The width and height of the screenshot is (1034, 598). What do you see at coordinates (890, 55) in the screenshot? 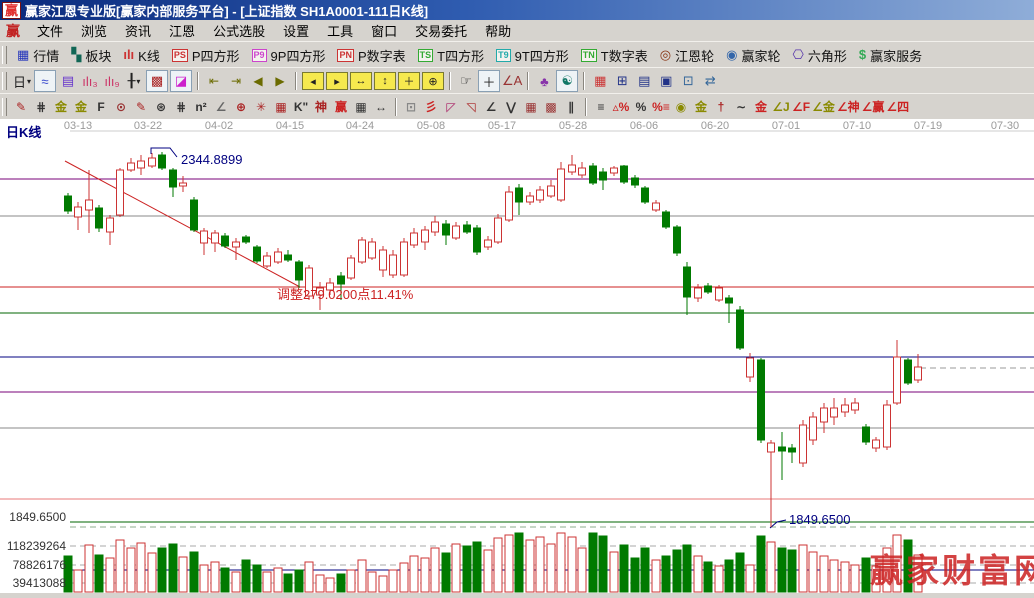
I see `winner-service-button: $ 赢家服务` at bounding box center [890, 55].